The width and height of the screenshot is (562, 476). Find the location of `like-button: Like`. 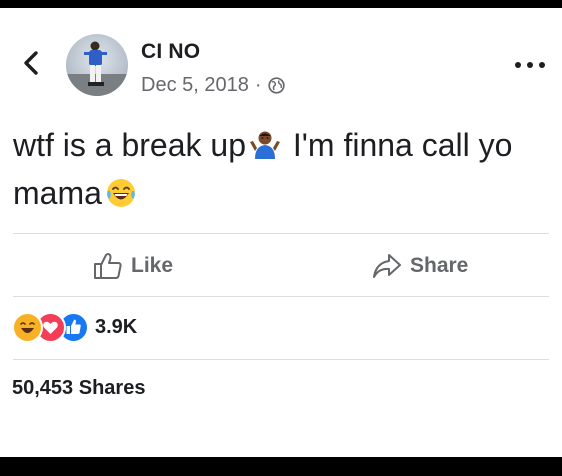

like-button: Like is located at coordinates (133, 266).